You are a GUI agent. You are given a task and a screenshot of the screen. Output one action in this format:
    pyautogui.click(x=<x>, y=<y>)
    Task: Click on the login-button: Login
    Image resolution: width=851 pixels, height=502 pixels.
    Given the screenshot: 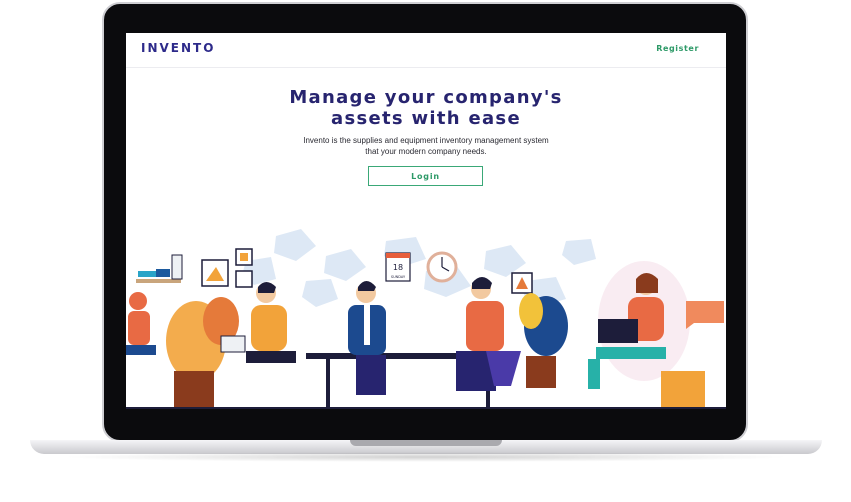 What is the action you would take?
    pyautogui.click(x=425, y=176)
    